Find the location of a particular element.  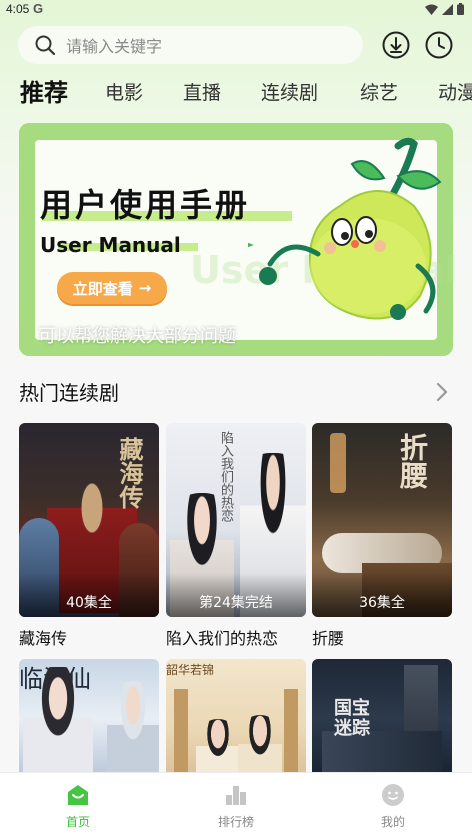

drama-poster: 折腰 36集全 is located at coordinates (382, 520).